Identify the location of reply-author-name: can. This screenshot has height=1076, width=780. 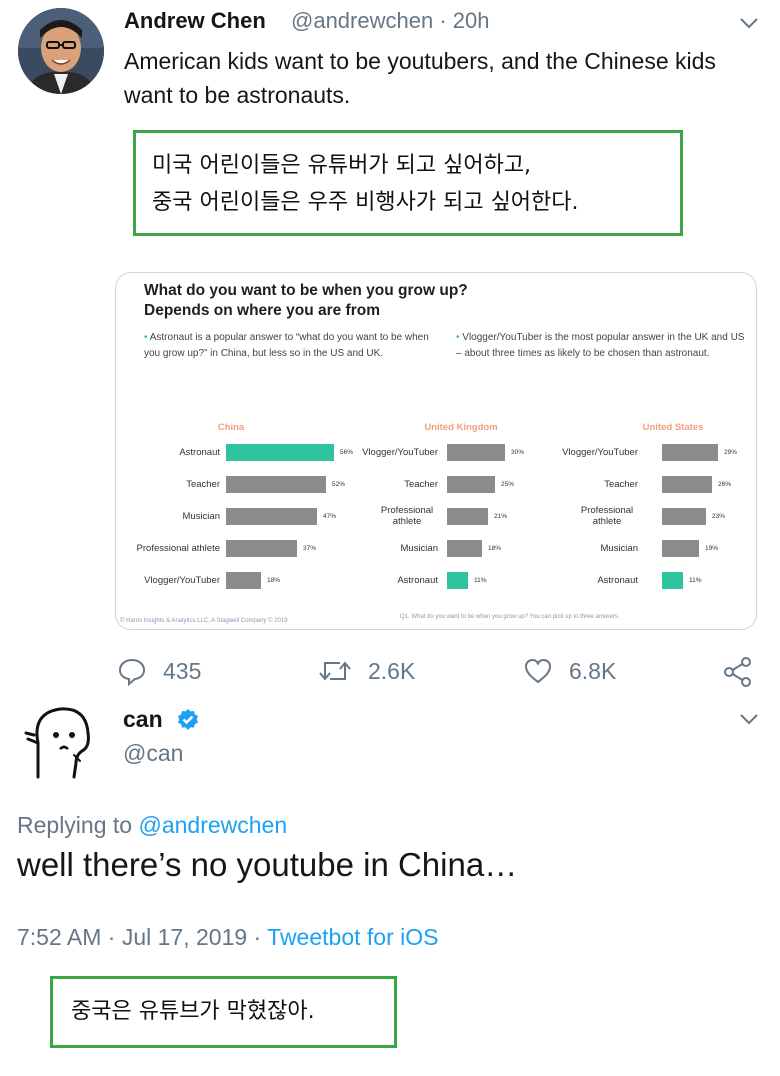
(143, 719).